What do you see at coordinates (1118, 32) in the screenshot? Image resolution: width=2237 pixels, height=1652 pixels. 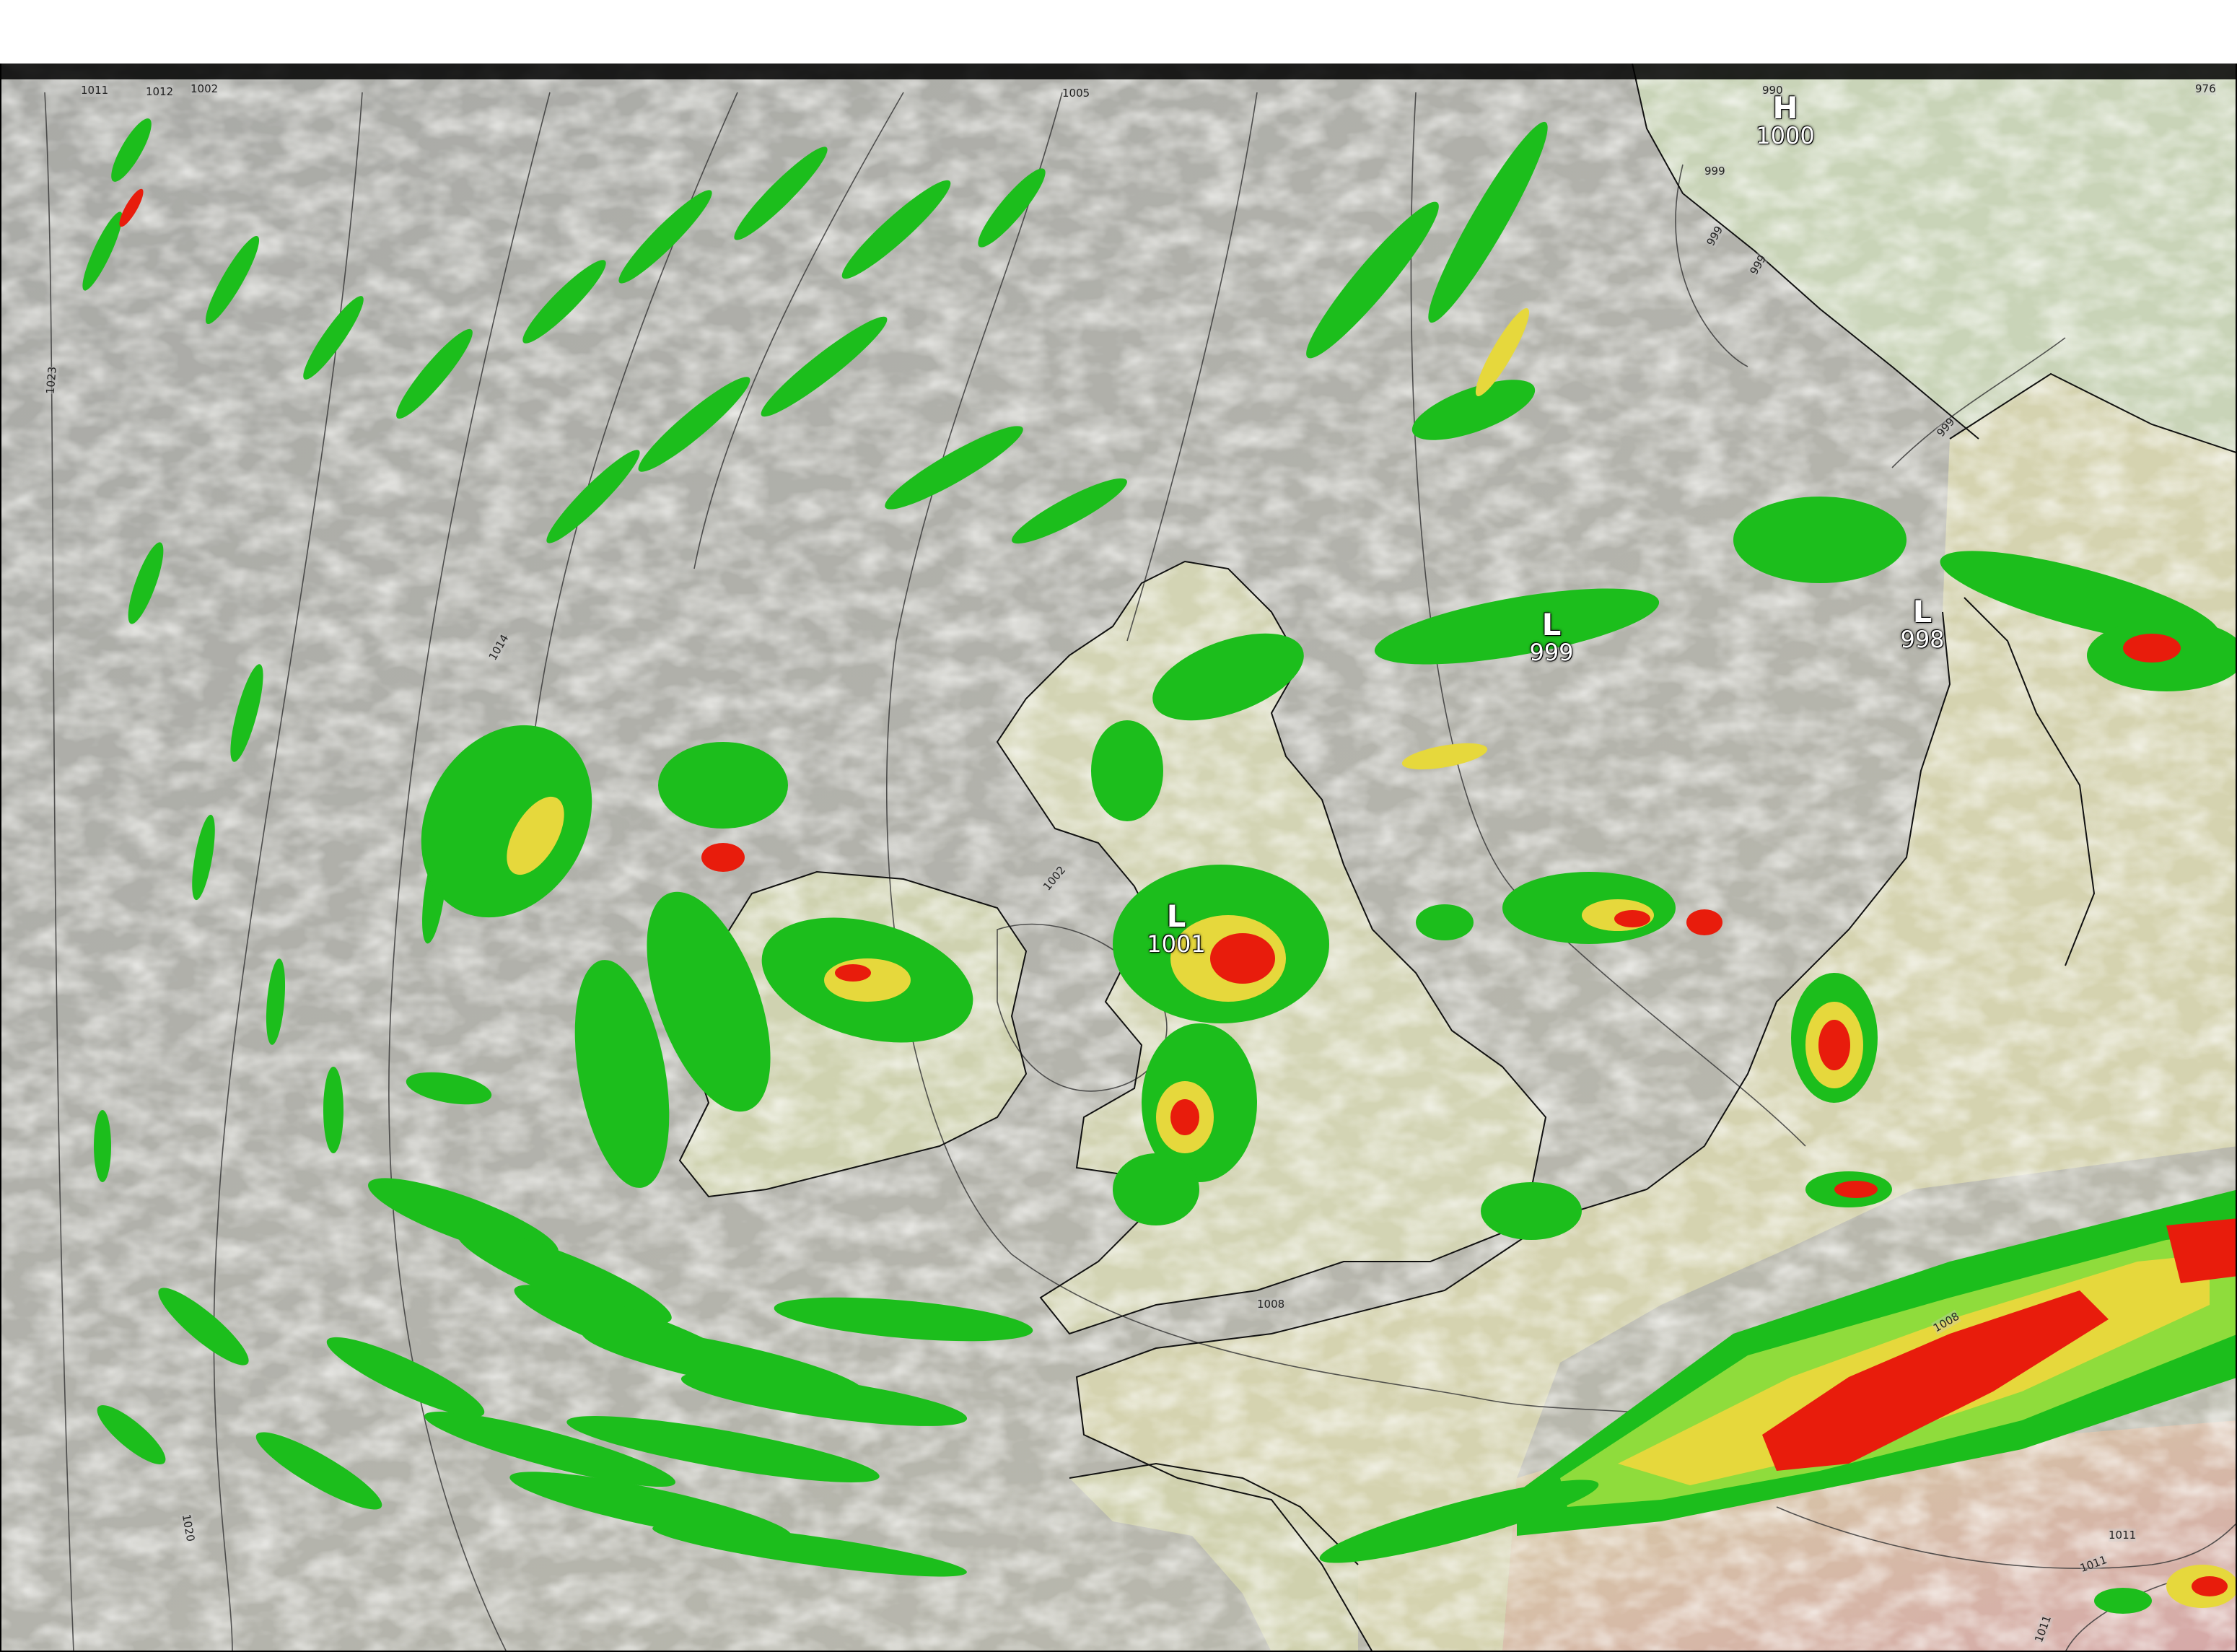 I see `top-margin` at bounding box center [1118, 32].